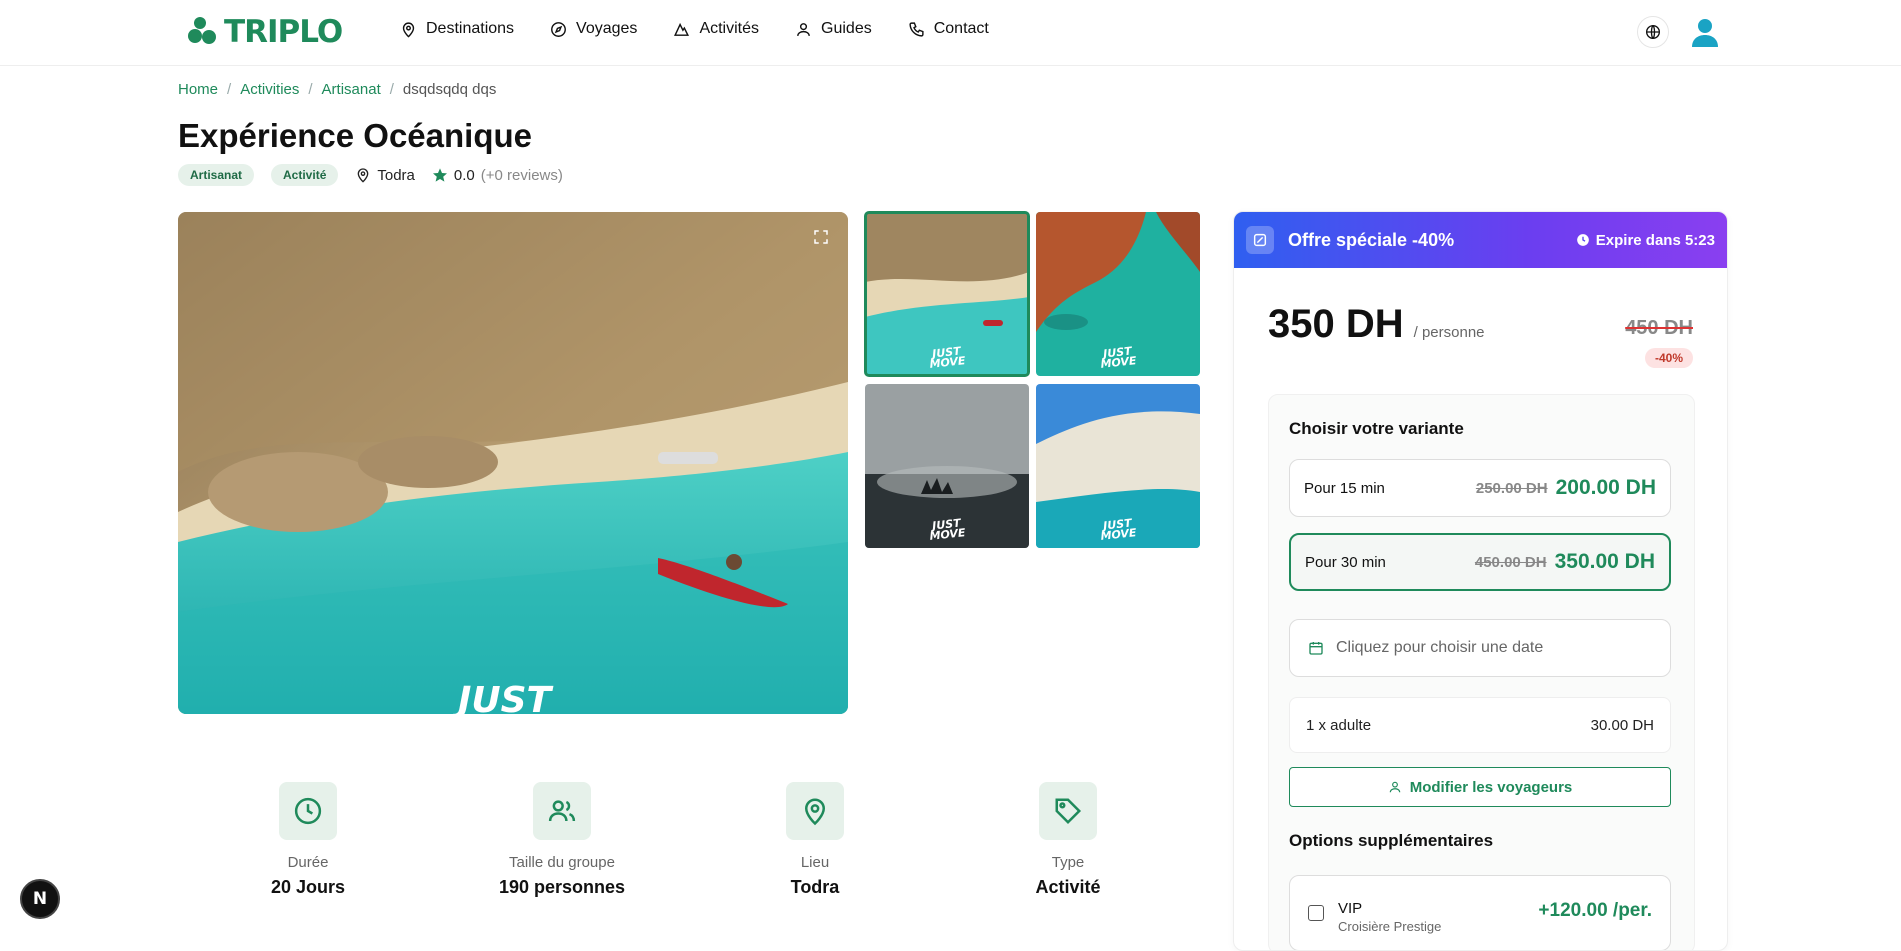 This screenshot has height=951, width=1901. I want to click on nav-item-contact: Contact, so click(948, 29).